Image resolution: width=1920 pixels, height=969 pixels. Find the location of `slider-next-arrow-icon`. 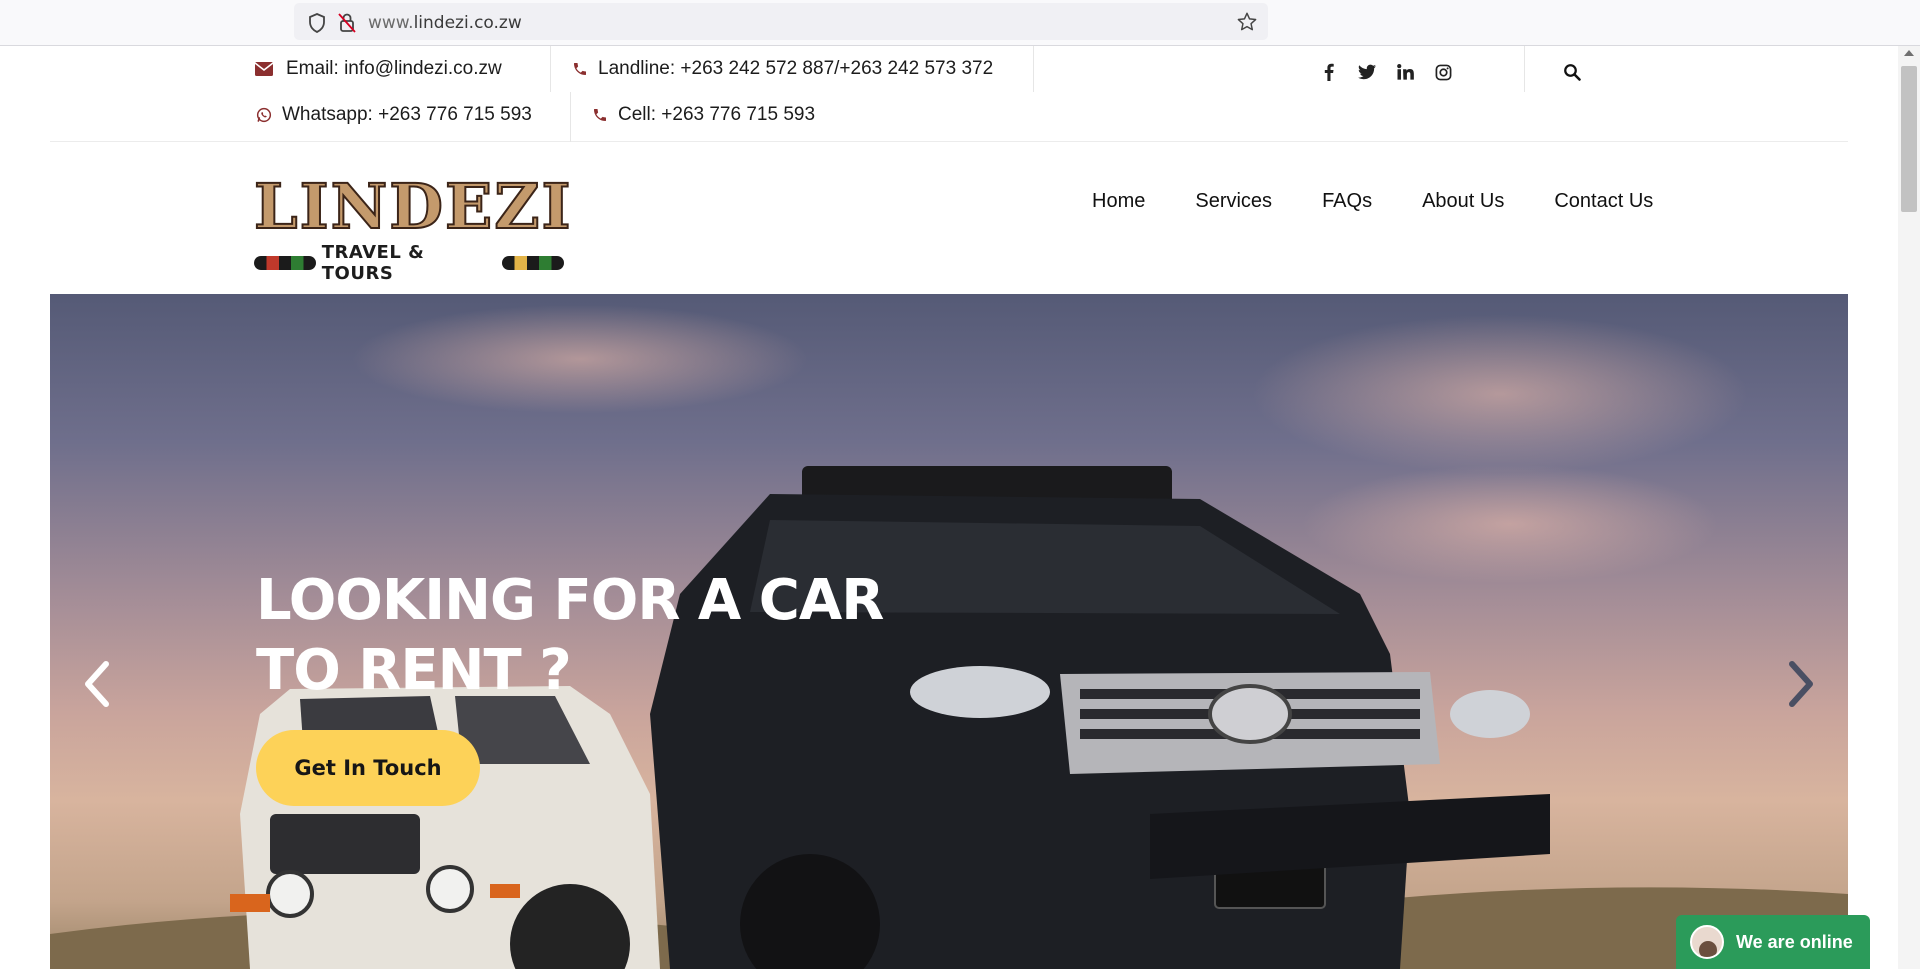

slider-next-arrow-icon is located at coordinates (1802, 682).